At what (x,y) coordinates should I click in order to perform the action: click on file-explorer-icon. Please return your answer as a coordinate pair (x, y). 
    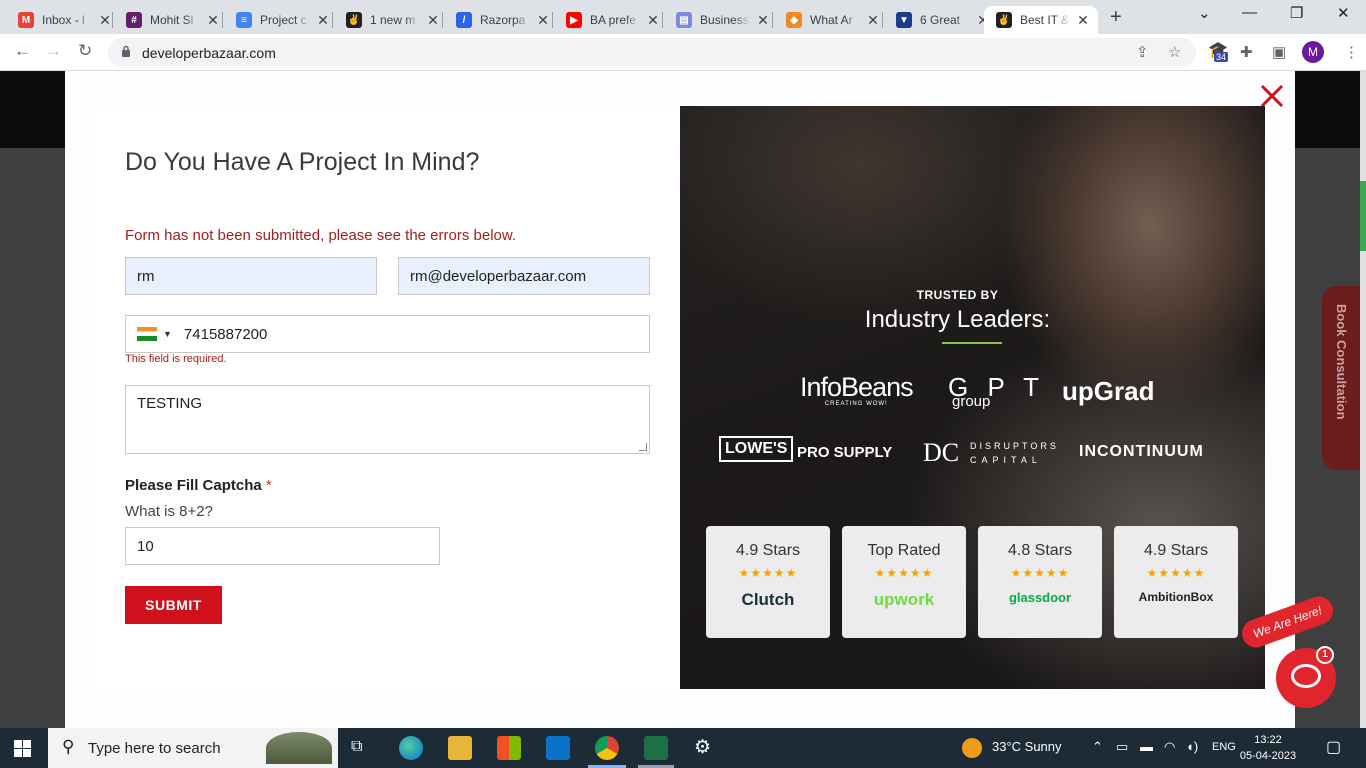
    Looking at the image, I should click on (460, 748).